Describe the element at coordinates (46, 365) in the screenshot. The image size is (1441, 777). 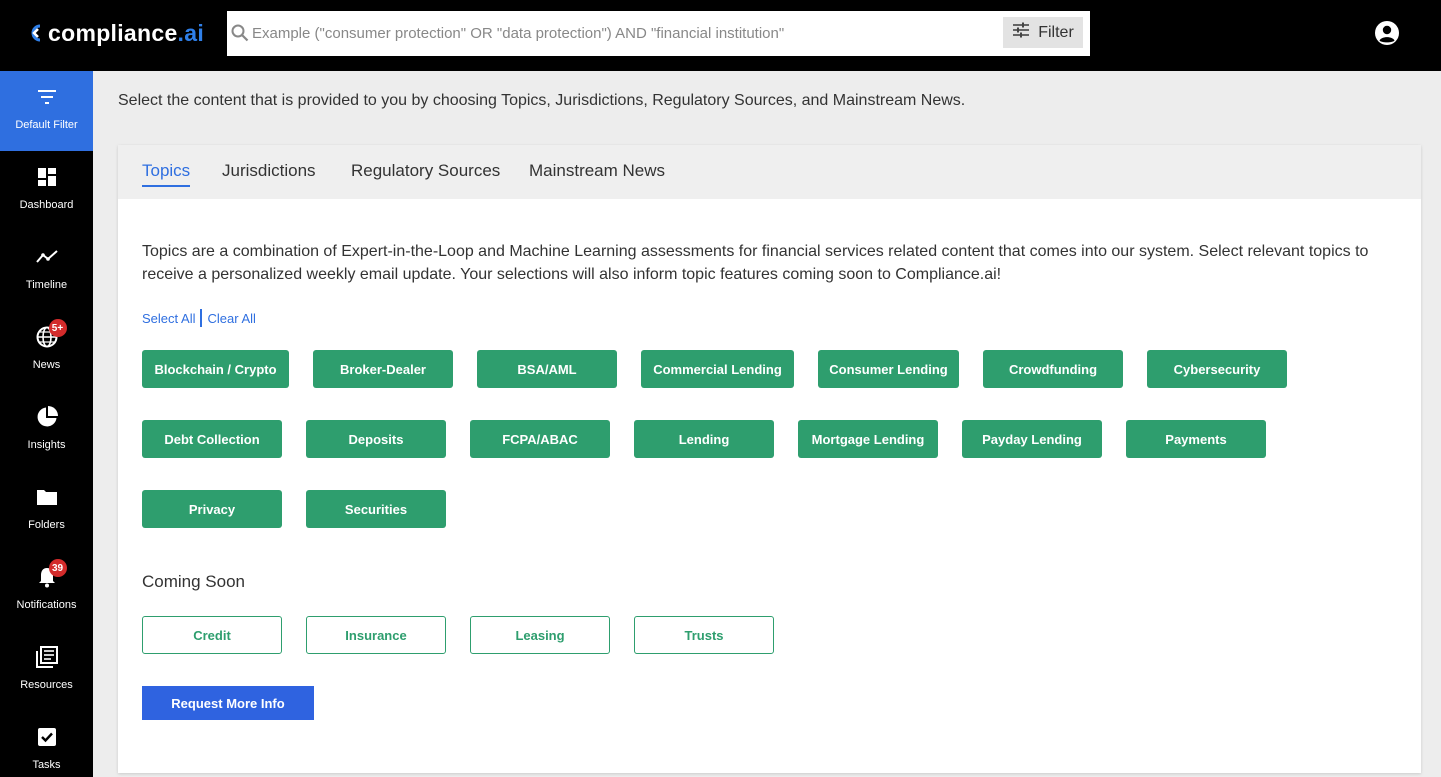
I see `sidebar-item-label: News` at that location.